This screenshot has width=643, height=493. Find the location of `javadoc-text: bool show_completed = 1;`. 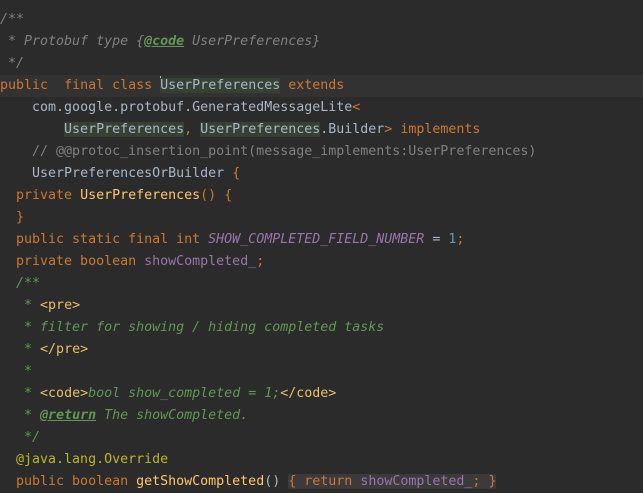

javadoc-text: bool show_completed = 1; is located at coordinates (184, 393).